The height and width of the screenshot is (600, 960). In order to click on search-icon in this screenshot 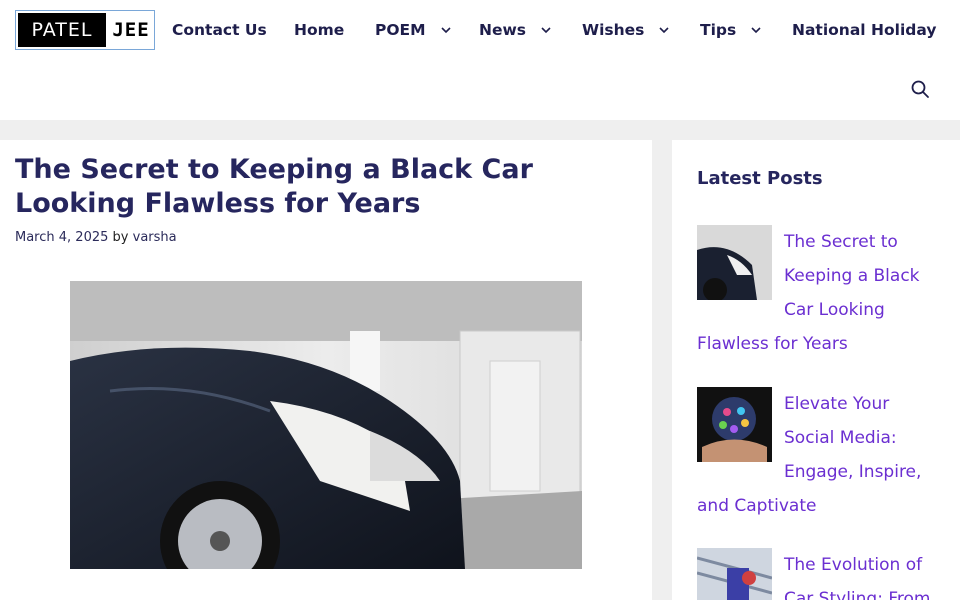, I will do `click(920, 89)`.